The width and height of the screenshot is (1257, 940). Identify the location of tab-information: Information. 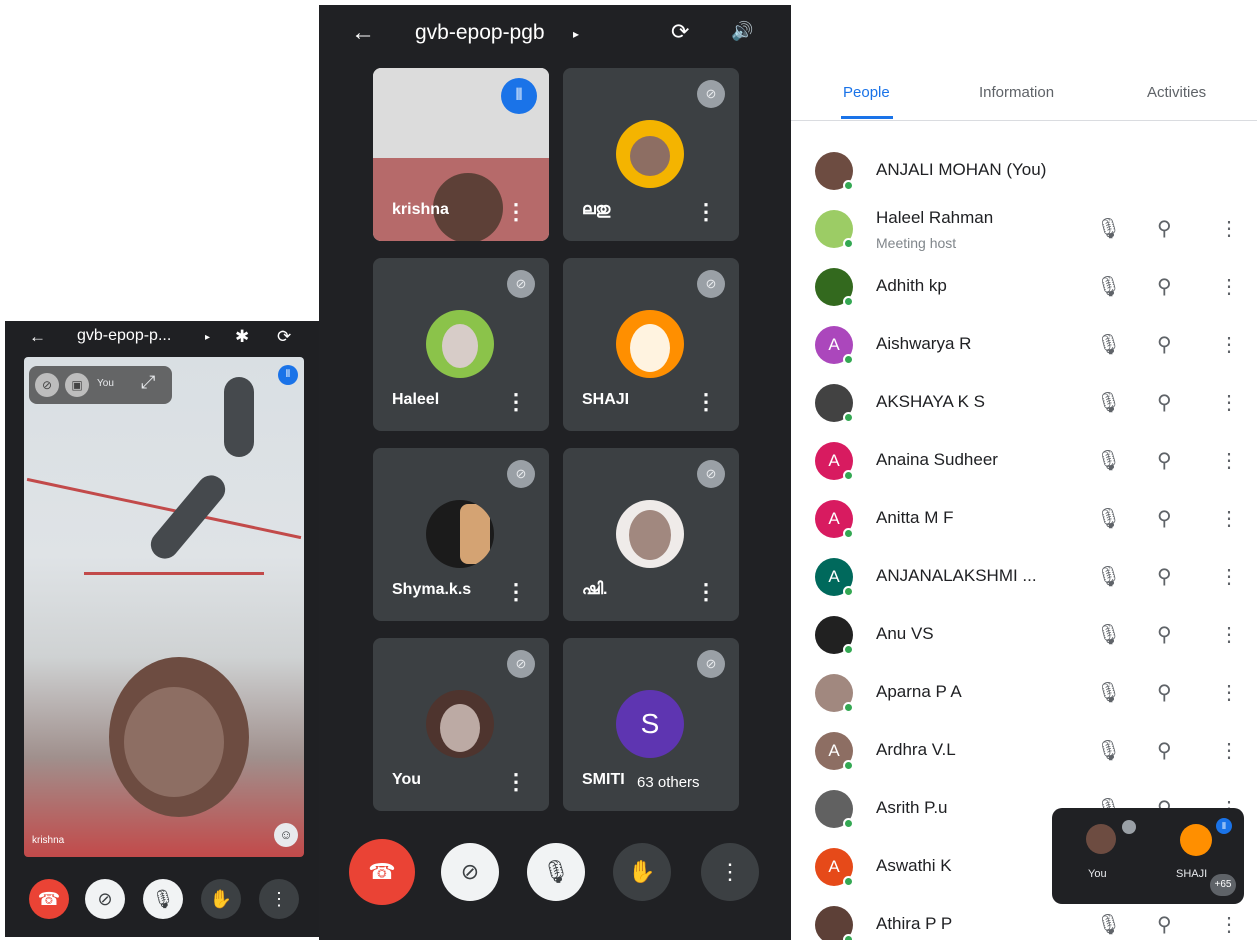
(1016, 92).